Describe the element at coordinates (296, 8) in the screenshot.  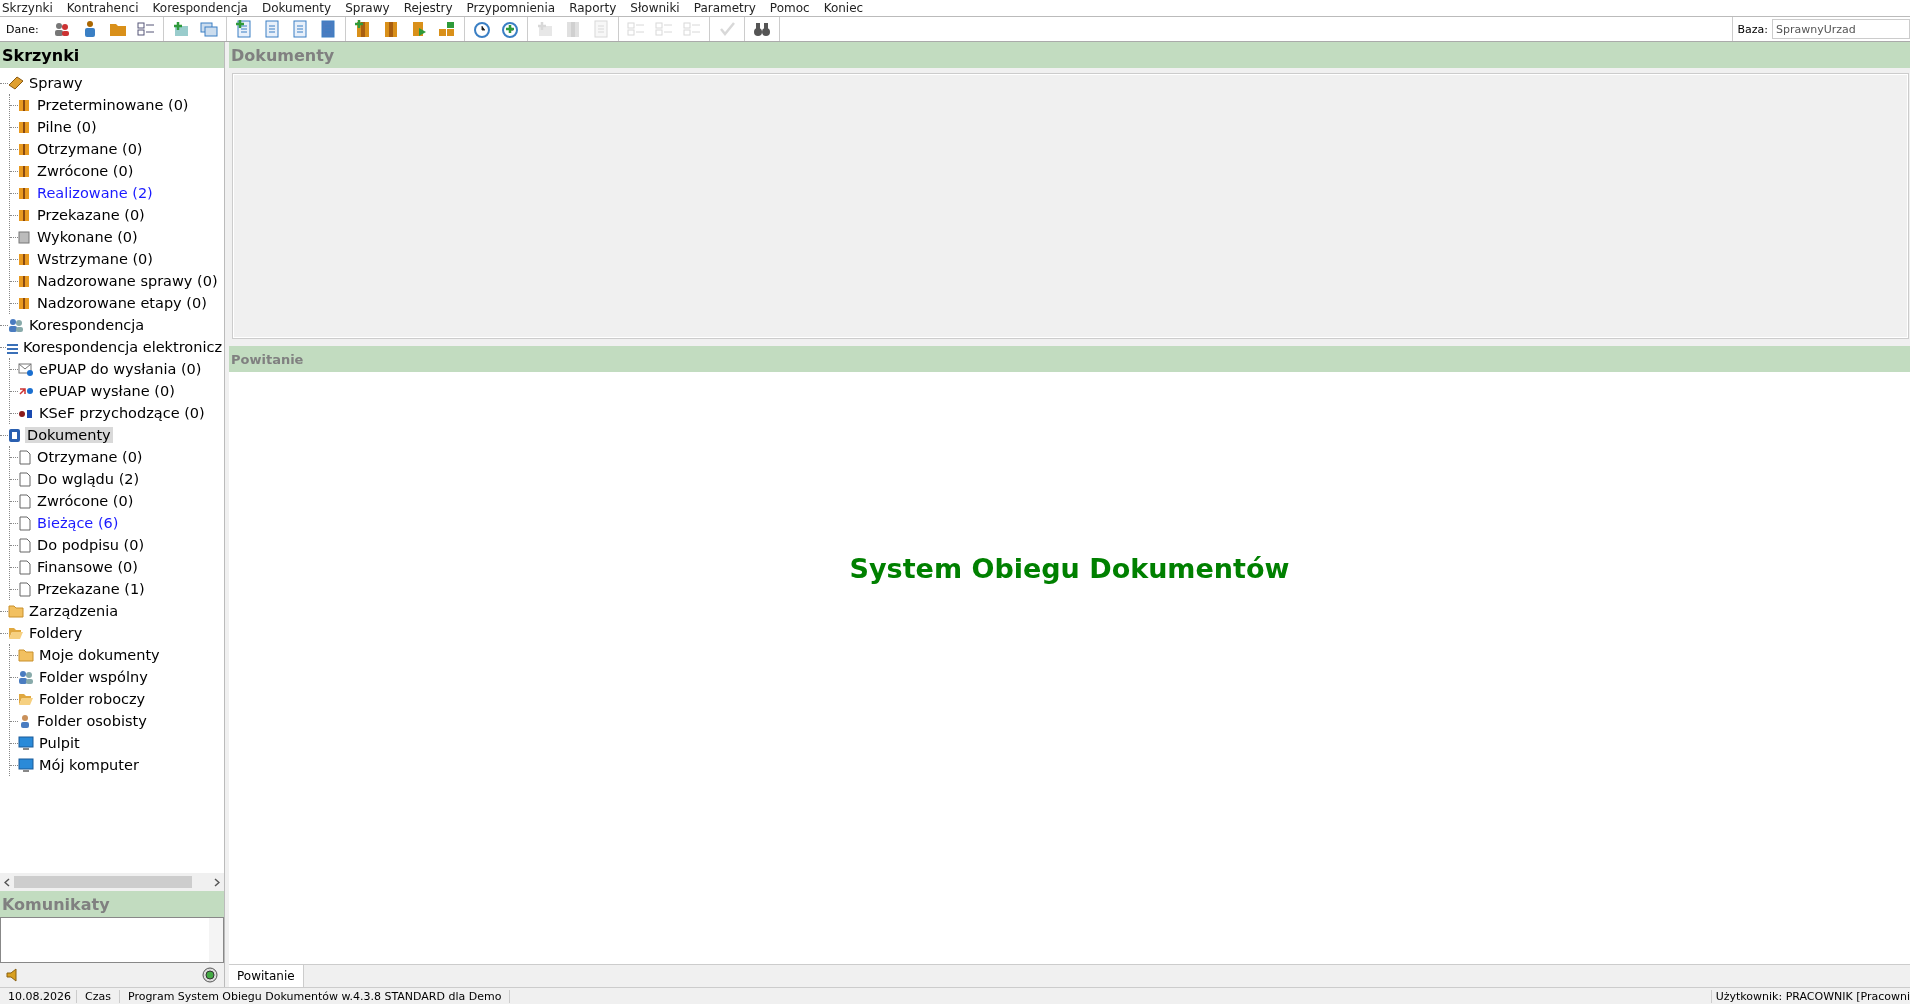
I see `menu-item: Dokumenty` at that location.